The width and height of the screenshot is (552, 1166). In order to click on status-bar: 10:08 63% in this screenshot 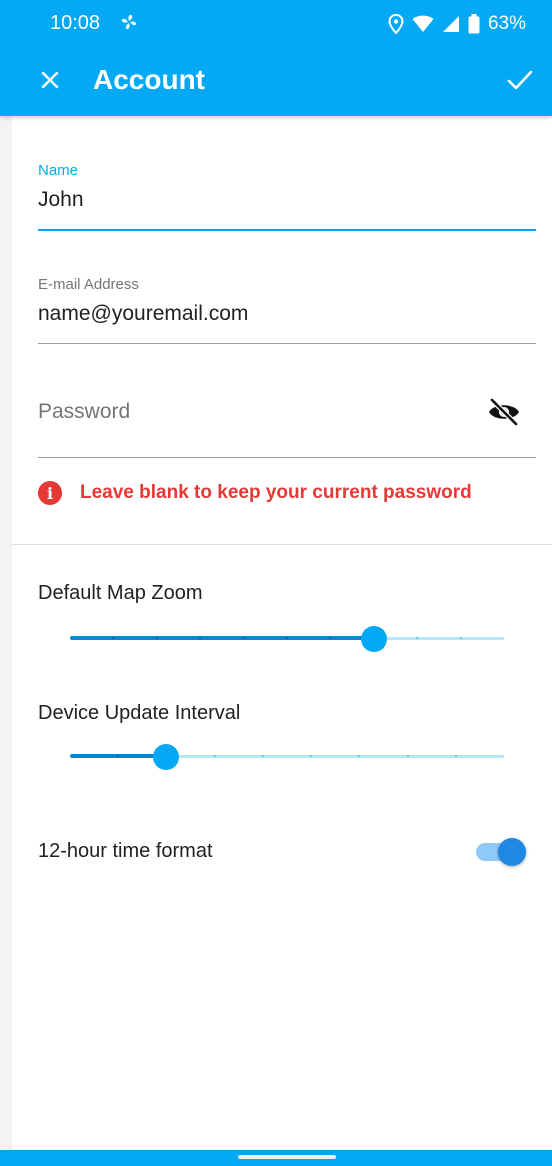, I will do `click(276, 24)`.